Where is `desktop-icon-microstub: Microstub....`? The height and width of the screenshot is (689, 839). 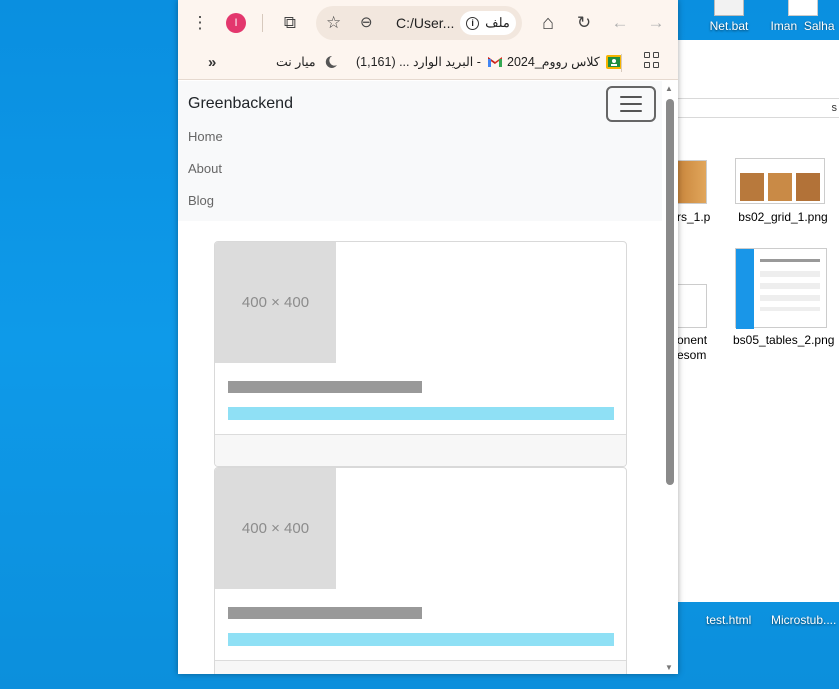 desktop-icon-microstub: Microstub.... is located at coordinates (803, 620).